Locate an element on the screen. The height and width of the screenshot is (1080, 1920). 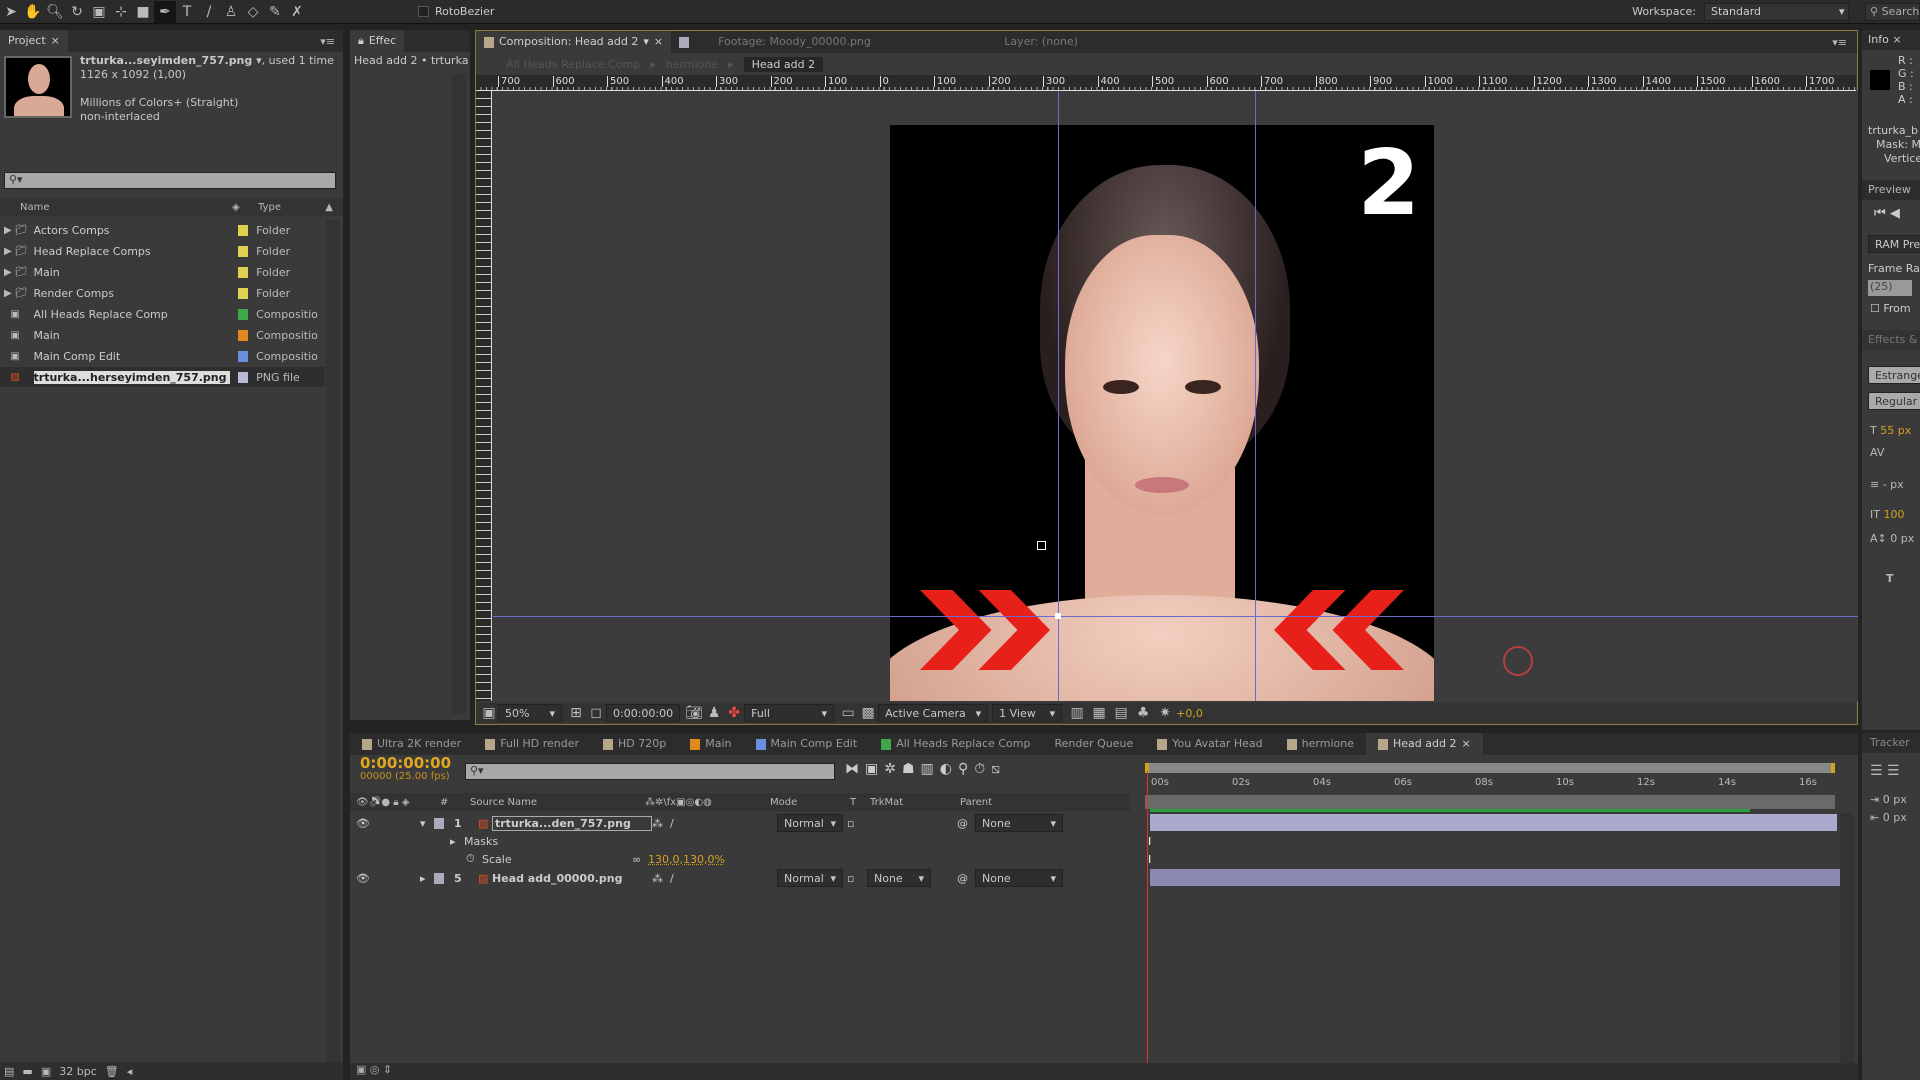
vertical-scale-value: 100 is located at coordinates (1893, 514).